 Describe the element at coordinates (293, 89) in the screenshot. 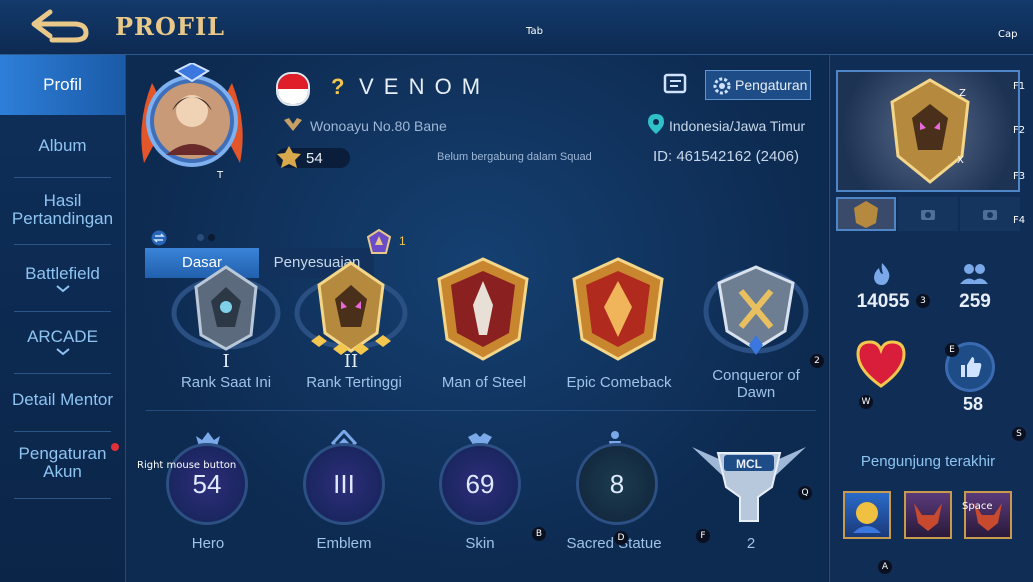

I see `indonesia-flag-icon` at that location.